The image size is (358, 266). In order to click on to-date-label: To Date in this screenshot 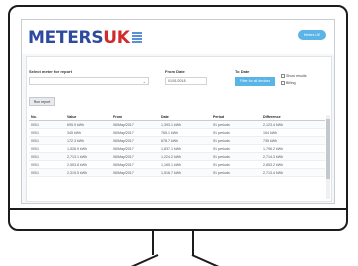, I will do `click(242, 71)`.